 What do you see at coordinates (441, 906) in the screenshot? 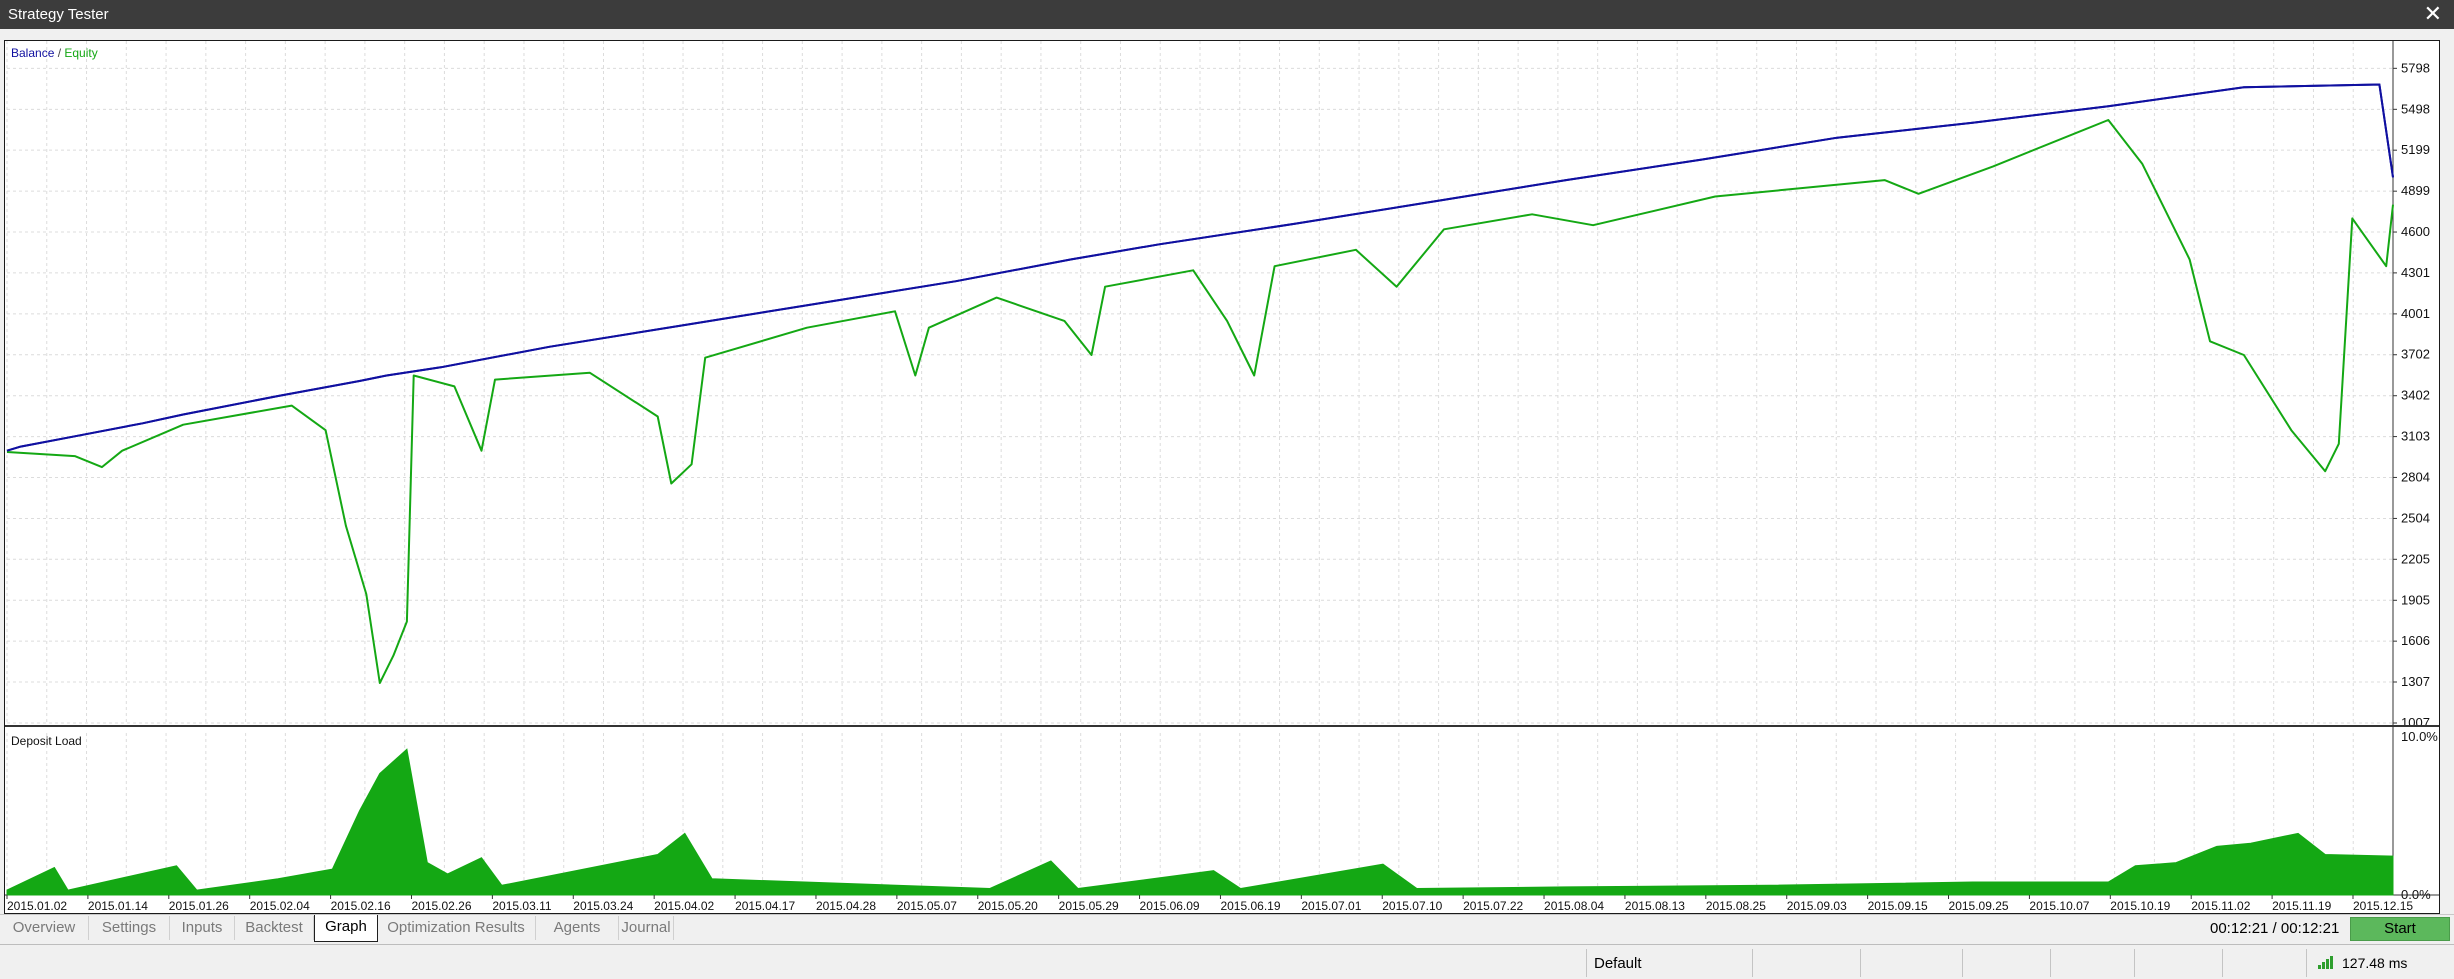
I see `x-tick-label: 2015.02.26` at bounding box center [441, 906].